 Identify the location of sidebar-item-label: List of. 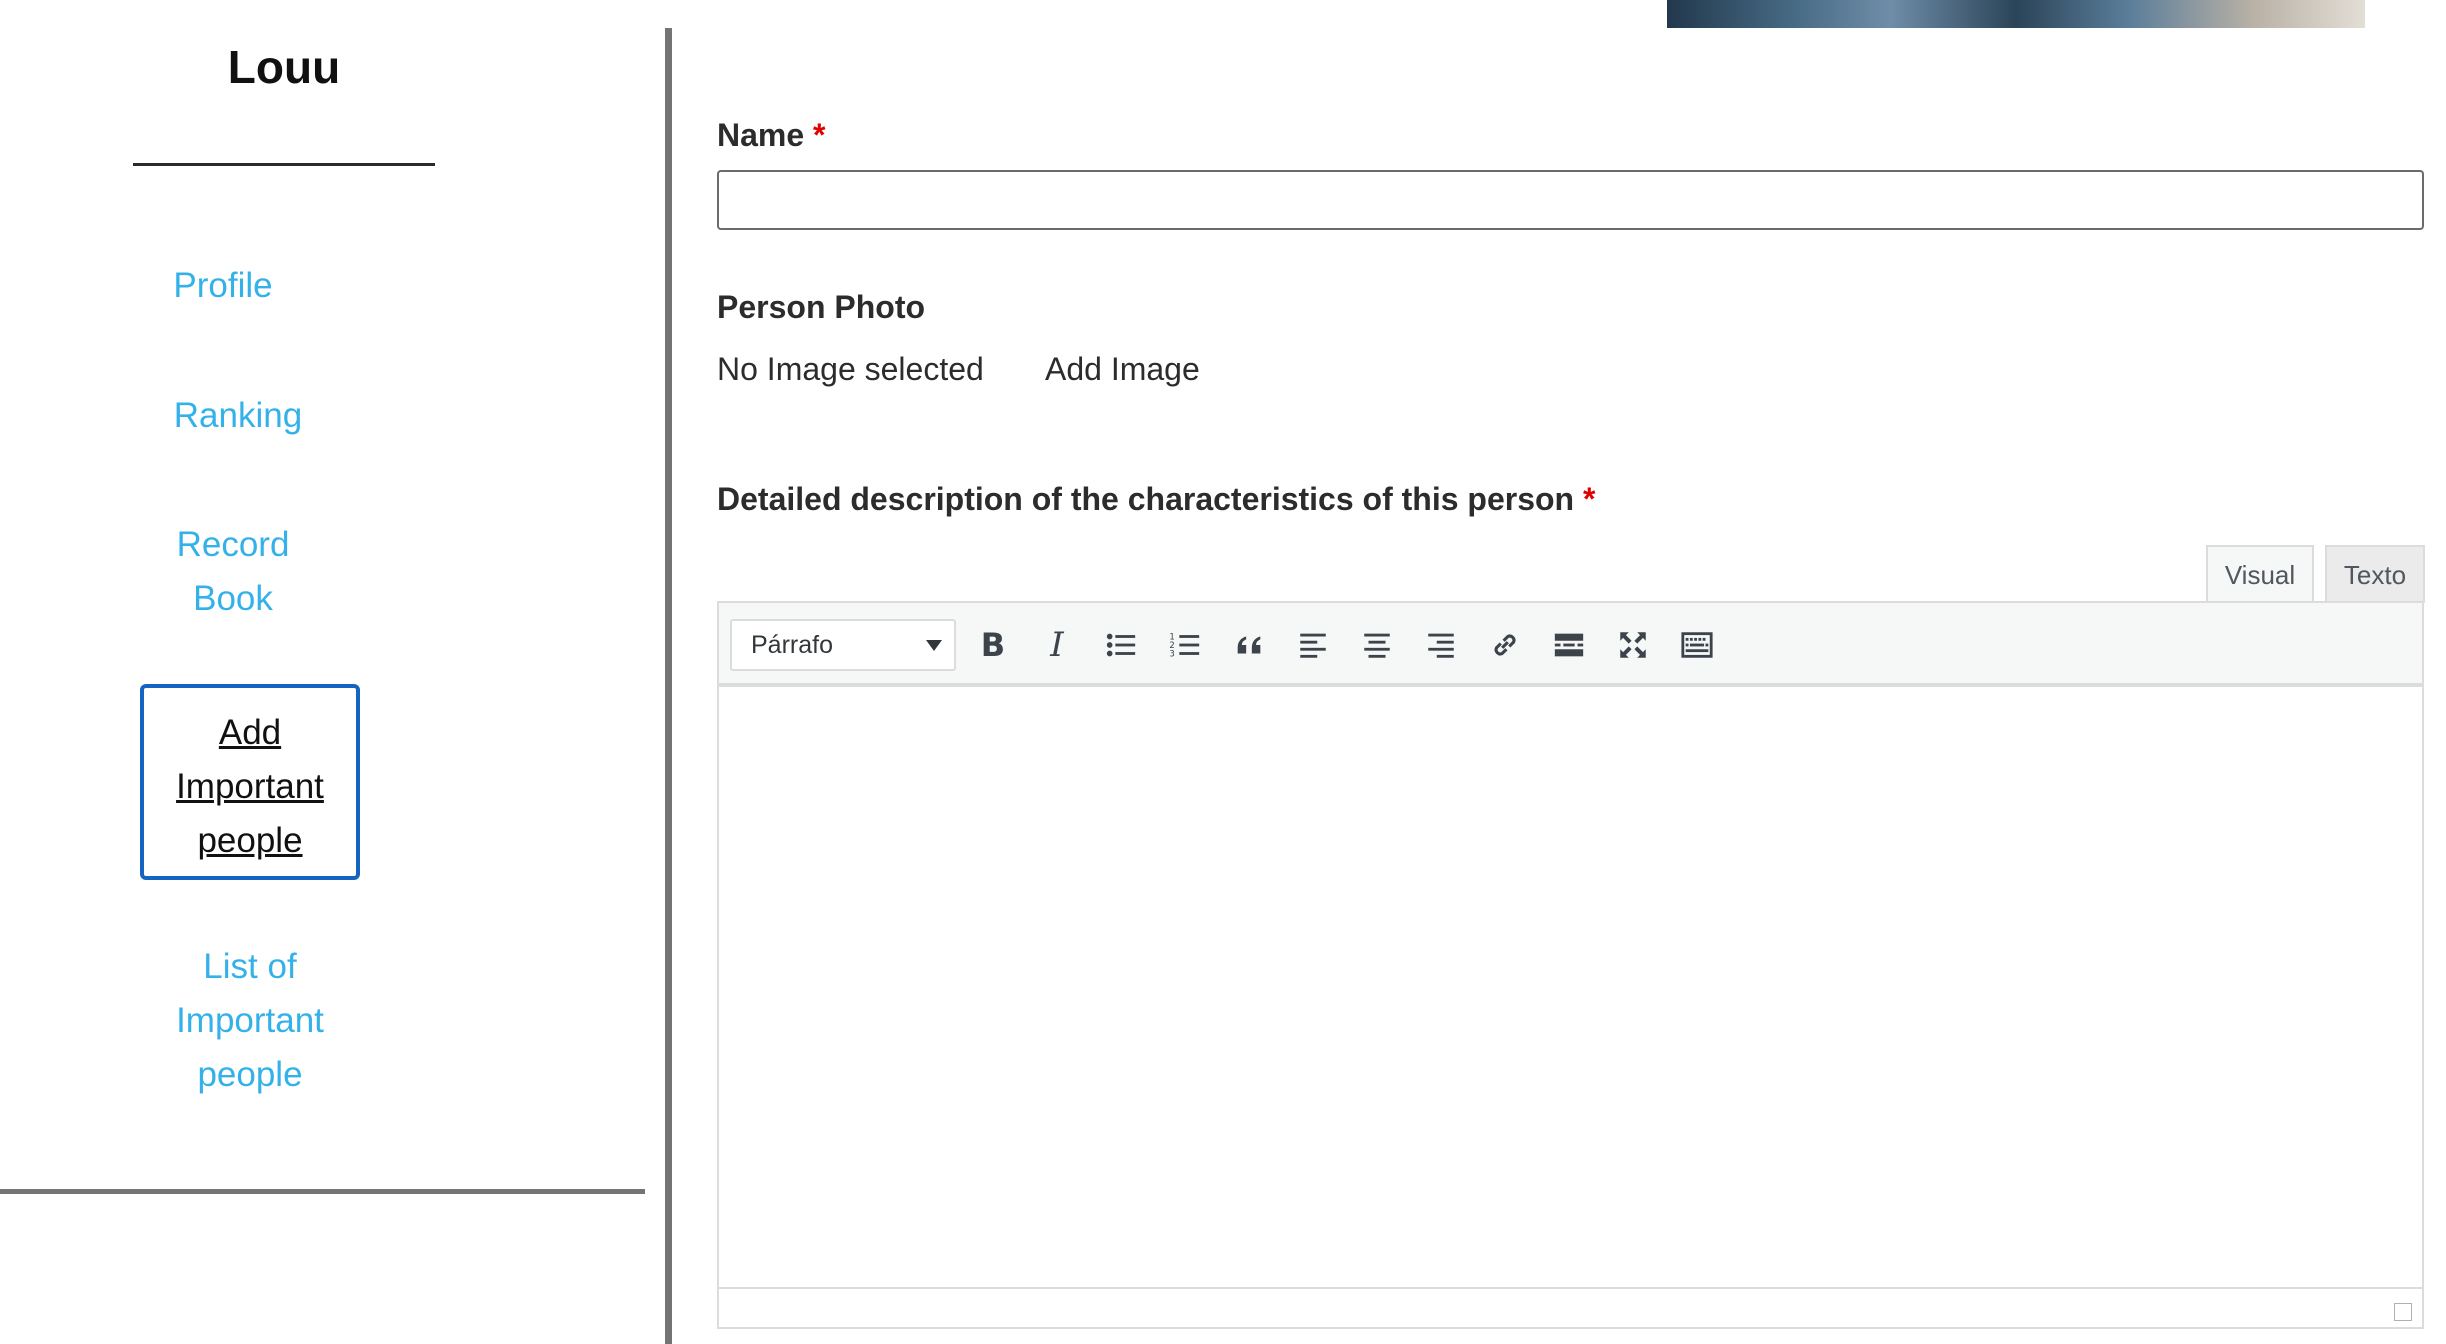
(250, 966).